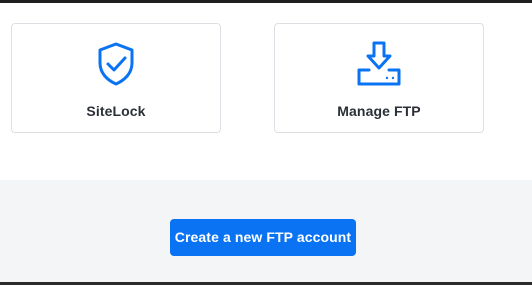 This screenshot has width=532, height=285. Describe the element at coordinates (116, 111) in the screenshot. I see `sitelock-card-label: SiteLock` at that location.